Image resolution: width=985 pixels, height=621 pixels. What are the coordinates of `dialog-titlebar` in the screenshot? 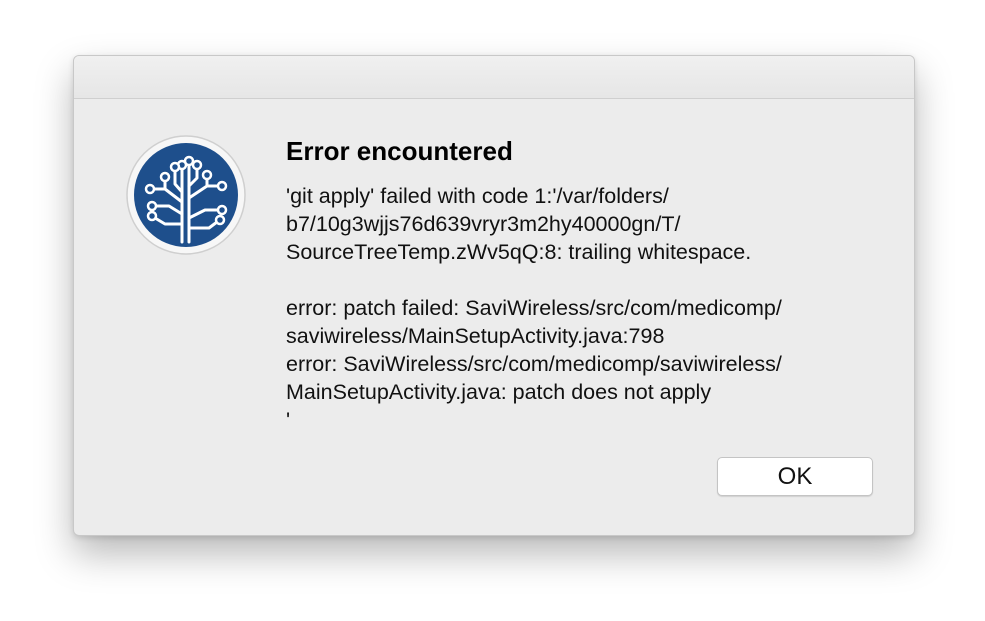 It's located at (494, 77).